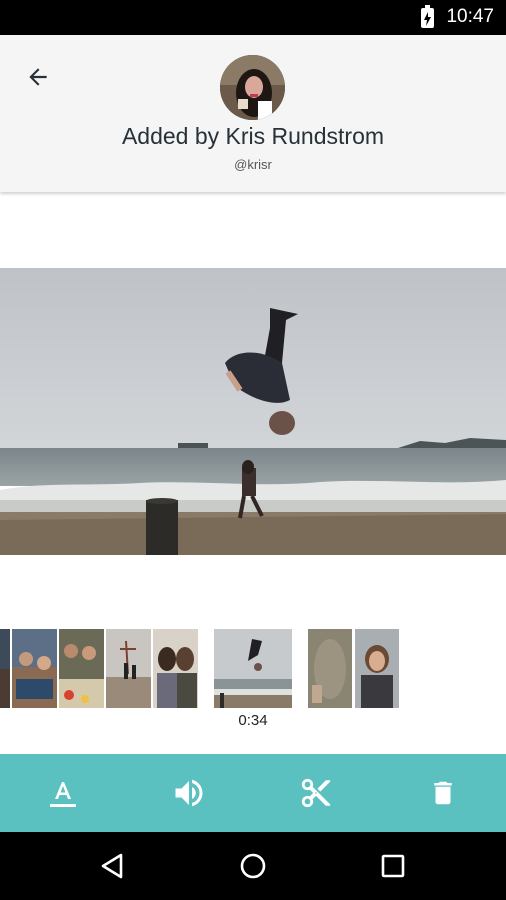  What do you see at coordinates (252, 87) in the screenshot?
I see `avatar` at bounding box center [252, 87].